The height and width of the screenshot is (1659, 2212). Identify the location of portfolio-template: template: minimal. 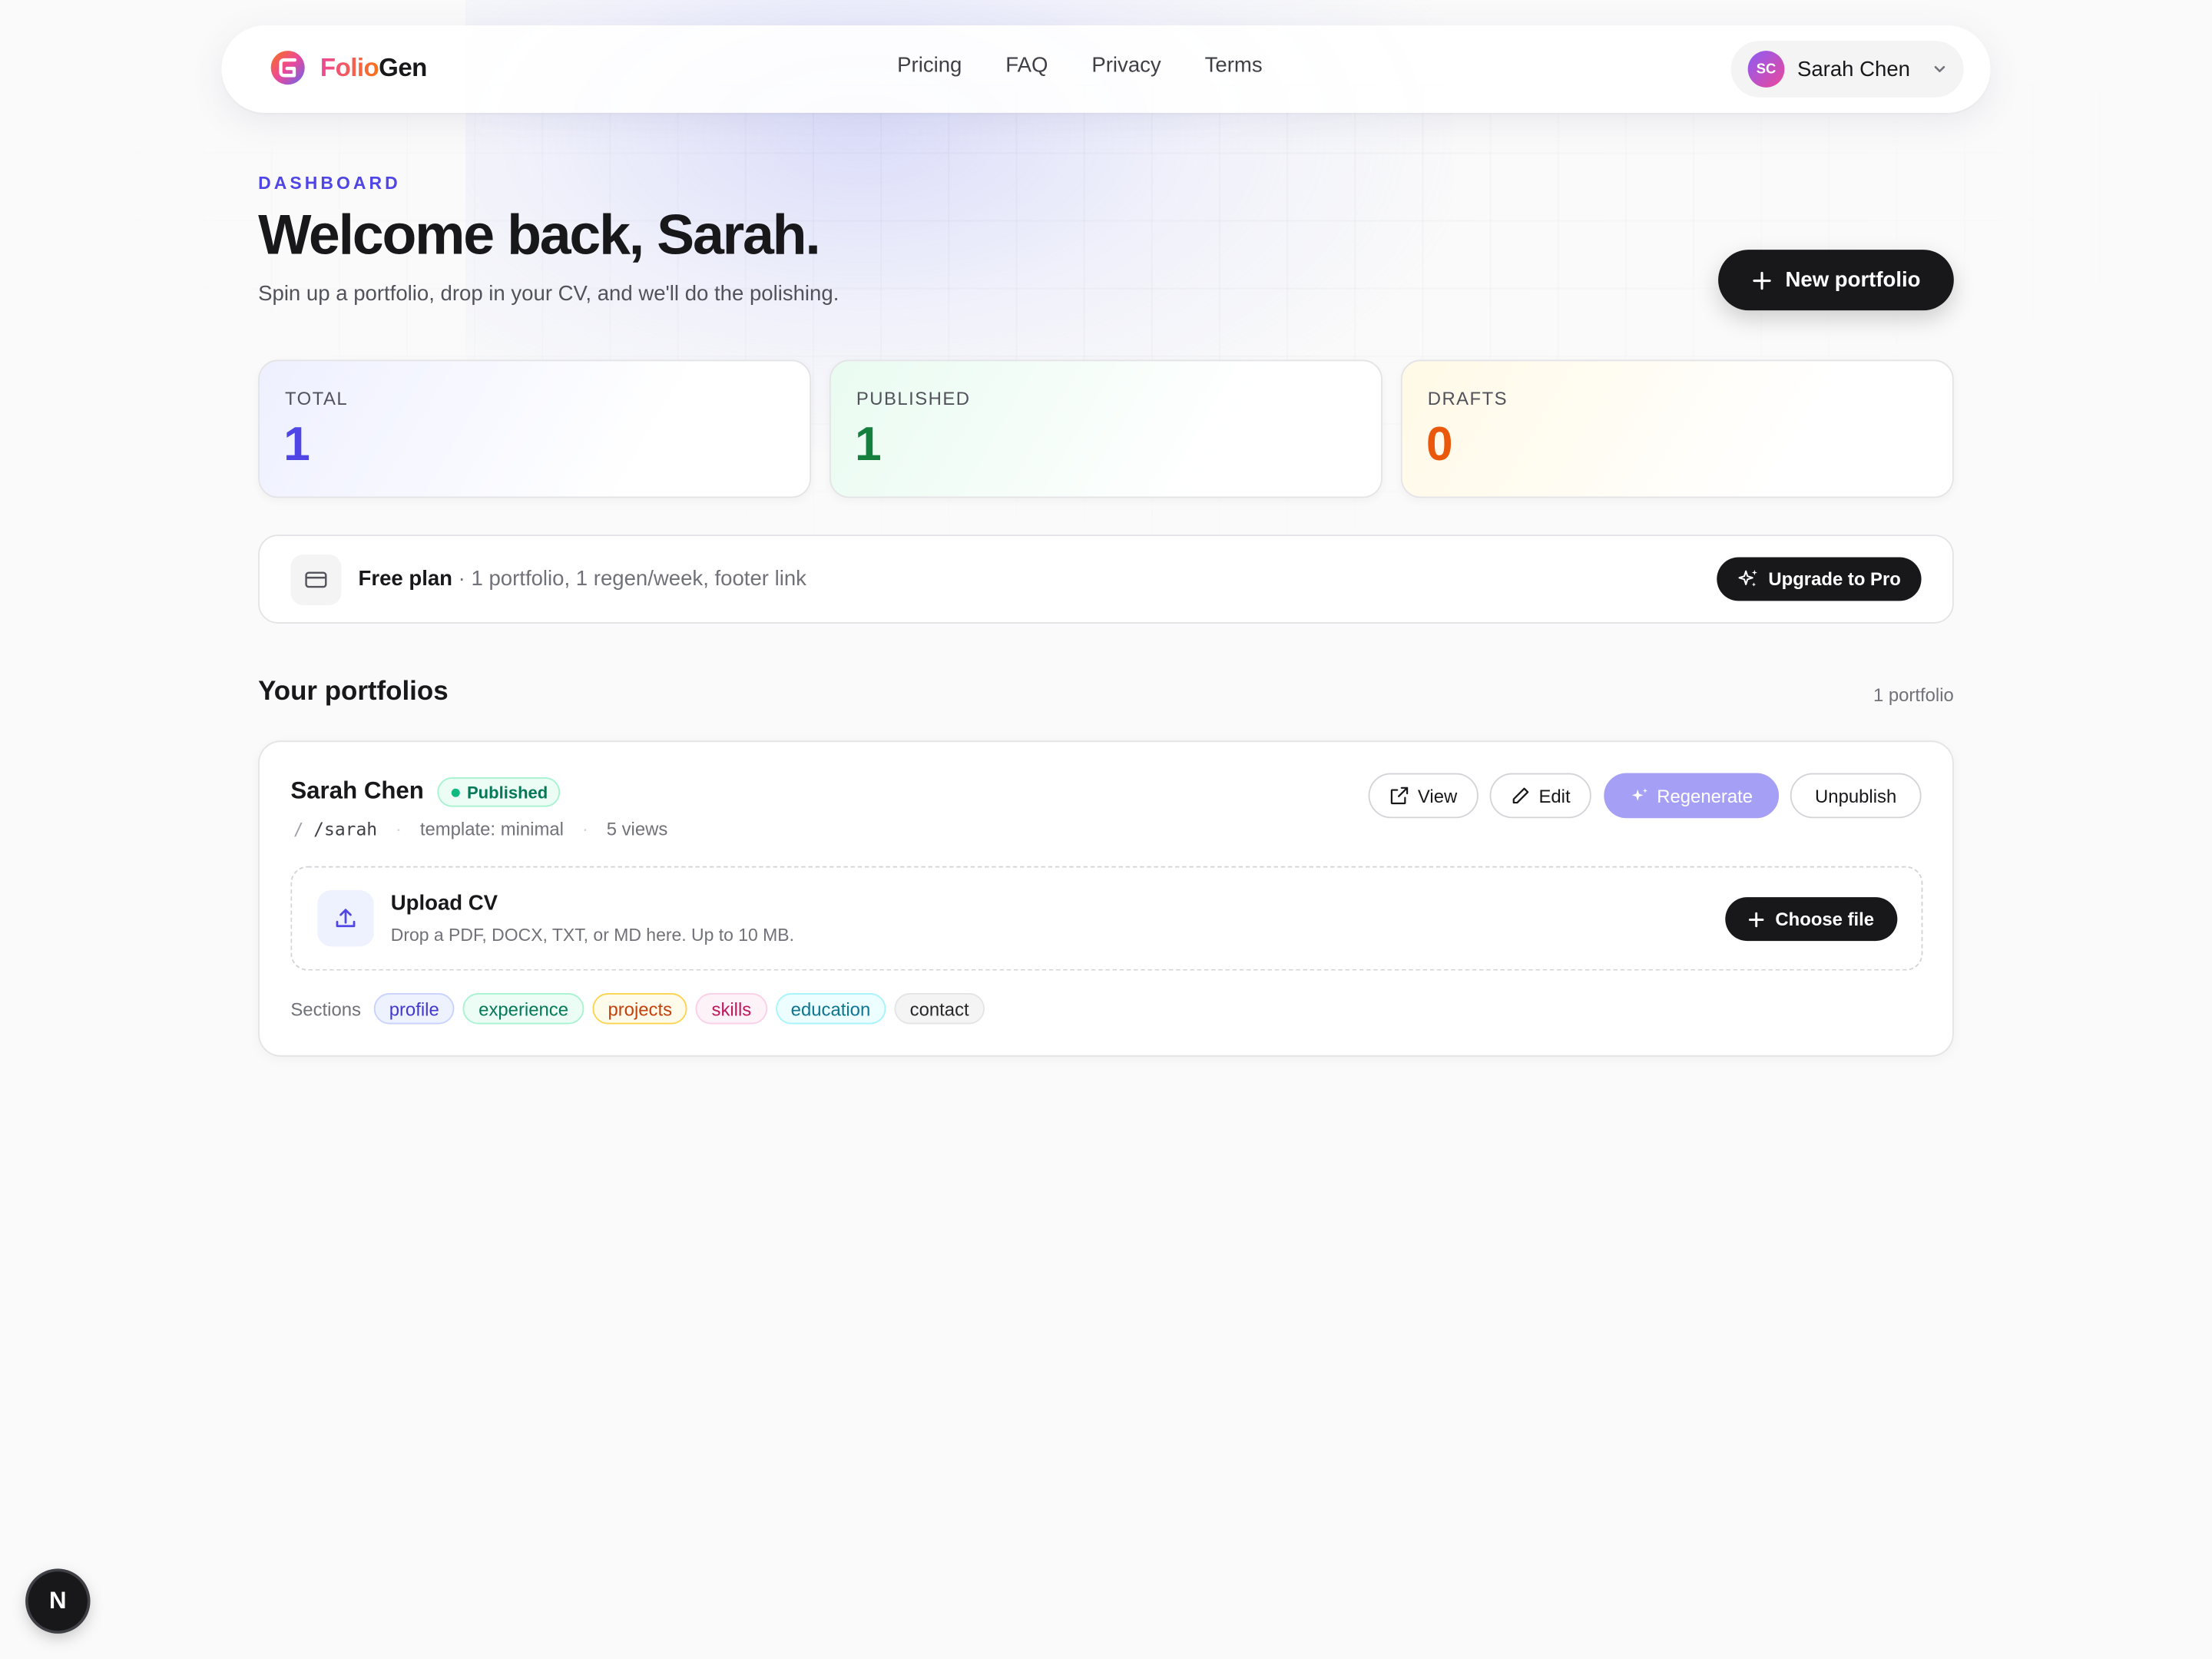
(492, 829).